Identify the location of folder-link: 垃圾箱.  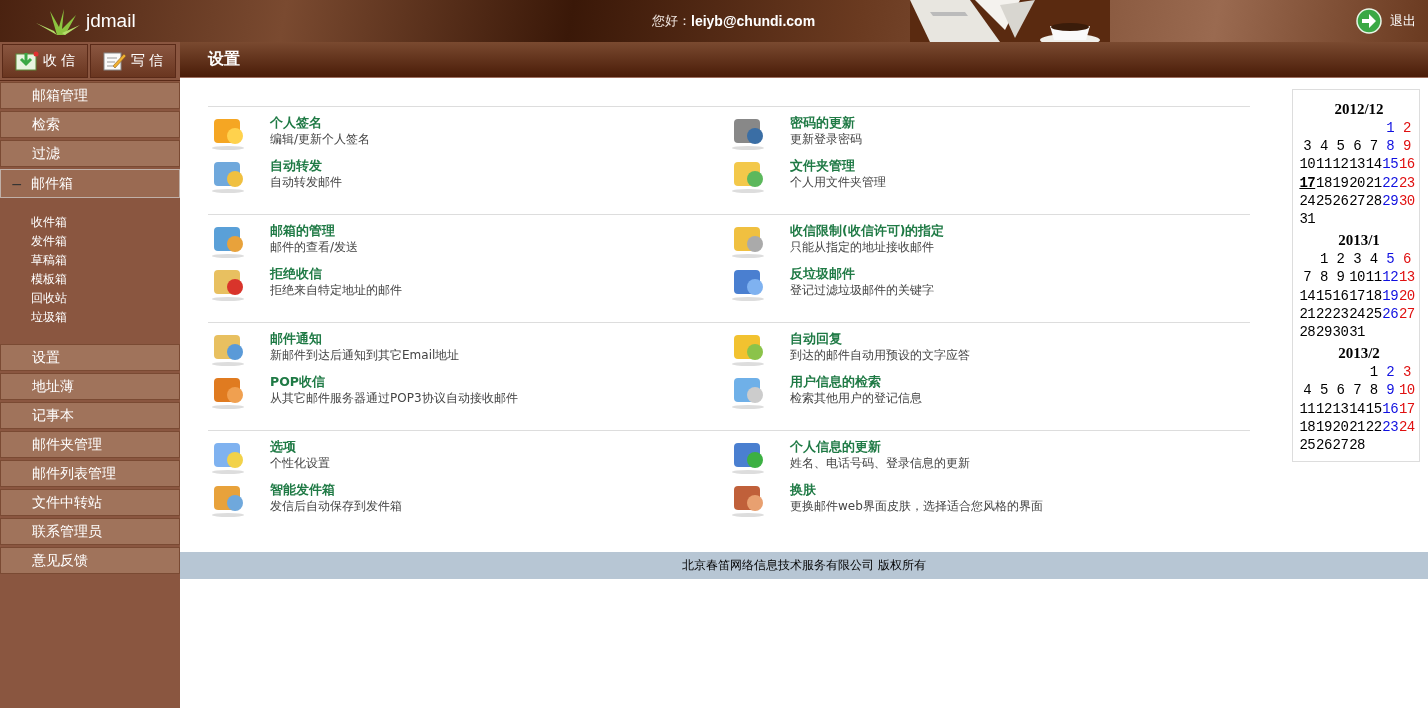
(49, 317).